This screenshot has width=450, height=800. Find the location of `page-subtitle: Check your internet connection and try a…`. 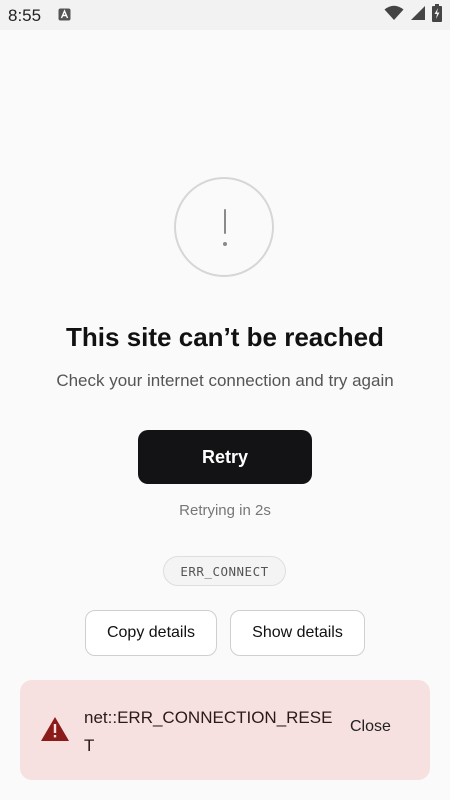

page-subtitle: Check your internet connection and try a… is located at coordinates (225, 380).